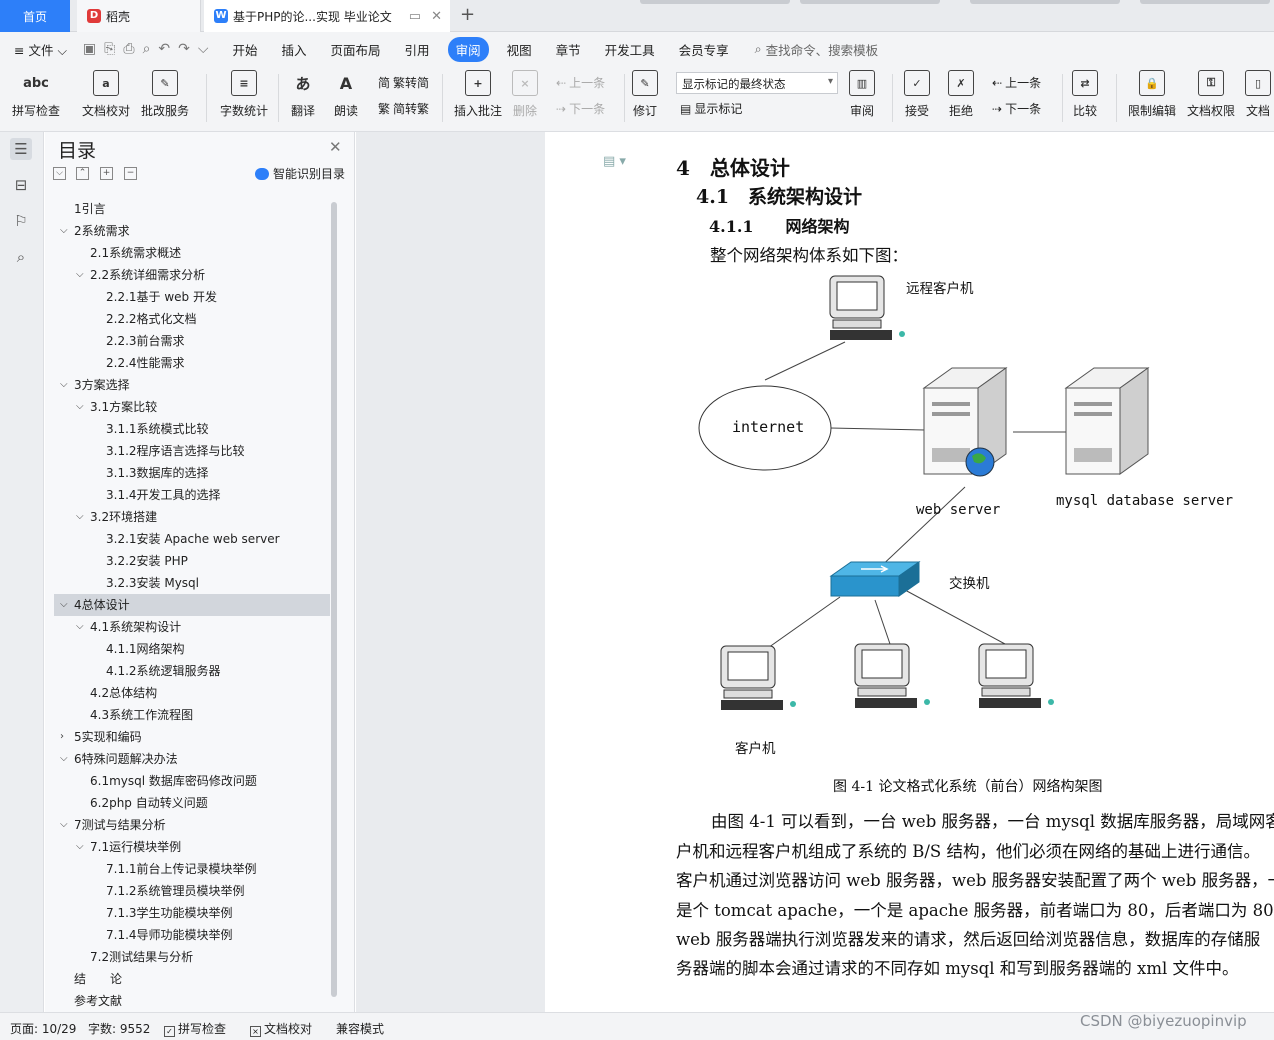 The width and height of the screenshot is (1274, 1040). Describe the element at coordinates (184, 49) in the screenshot. I see `redo-icon: ↷` at that location.